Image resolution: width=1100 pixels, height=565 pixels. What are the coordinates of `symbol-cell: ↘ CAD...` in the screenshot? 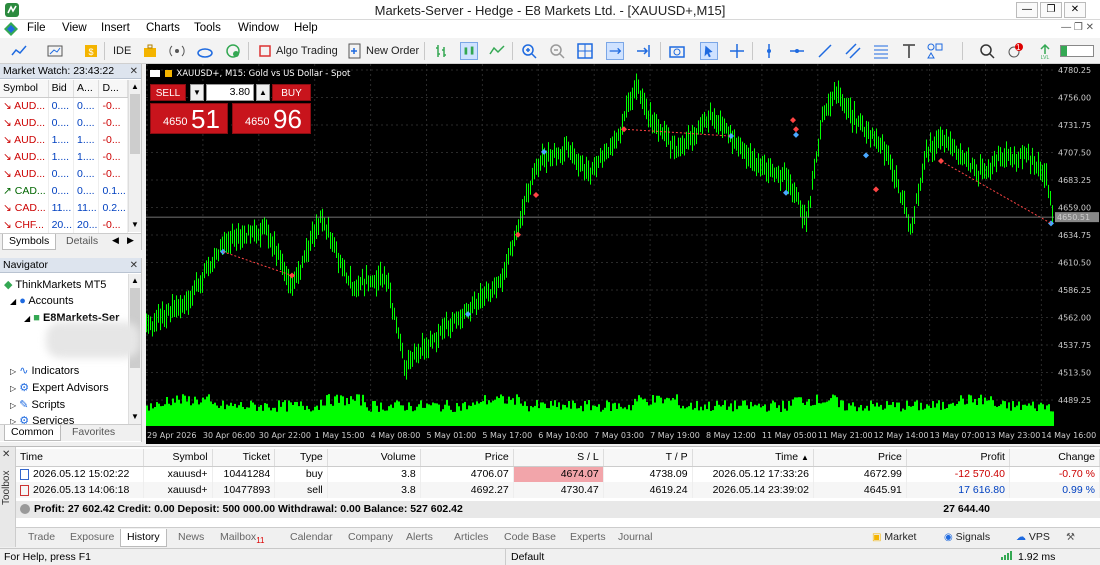 It's located at (24, 207).